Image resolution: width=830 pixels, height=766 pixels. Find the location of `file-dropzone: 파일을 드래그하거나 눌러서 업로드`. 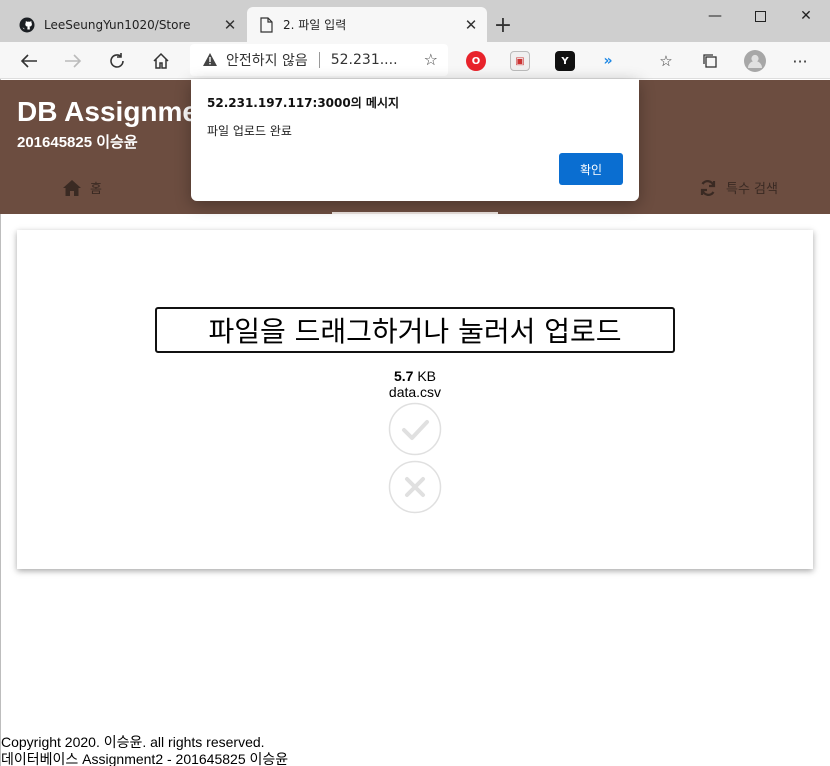

file-dropzone: 파일을 드래그하거나 눌러서 업로드 is located at coordinates (415, 330).